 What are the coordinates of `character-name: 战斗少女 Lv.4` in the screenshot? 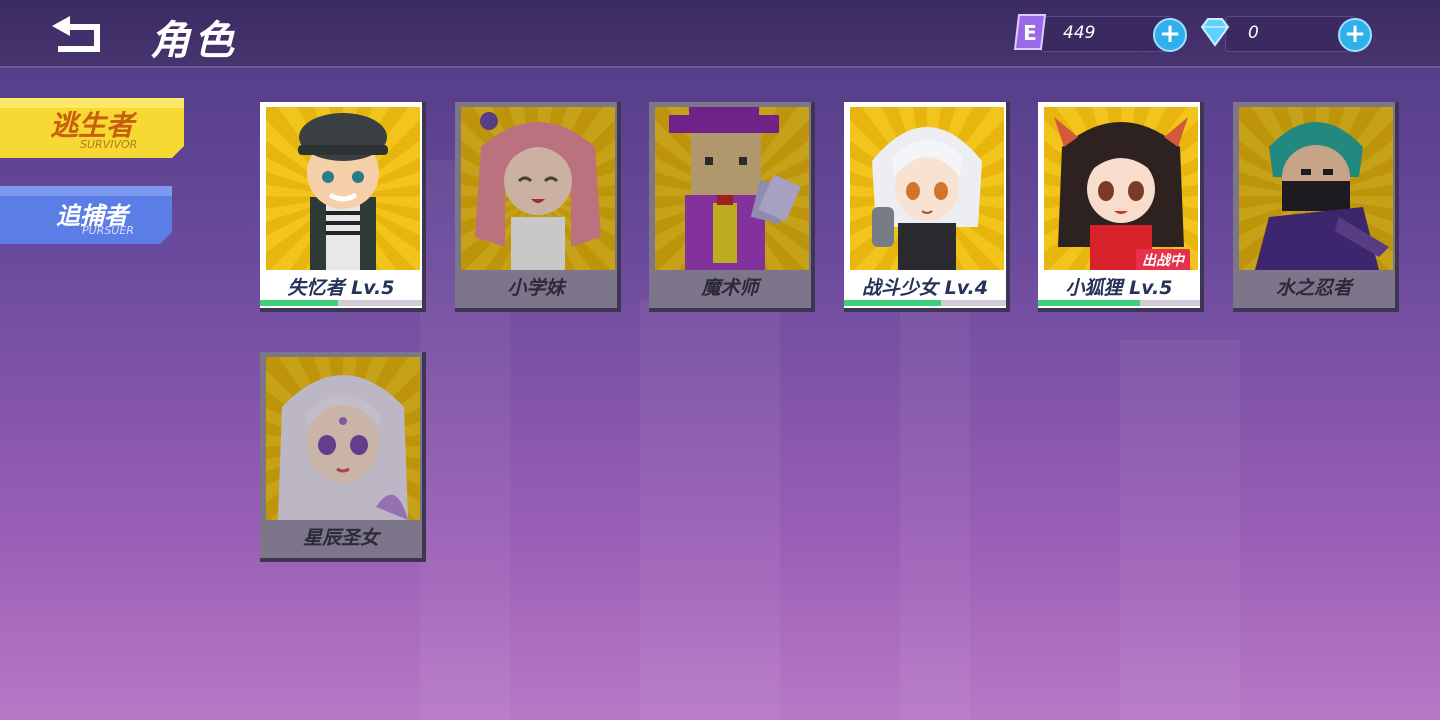 It's located at (925, 288).